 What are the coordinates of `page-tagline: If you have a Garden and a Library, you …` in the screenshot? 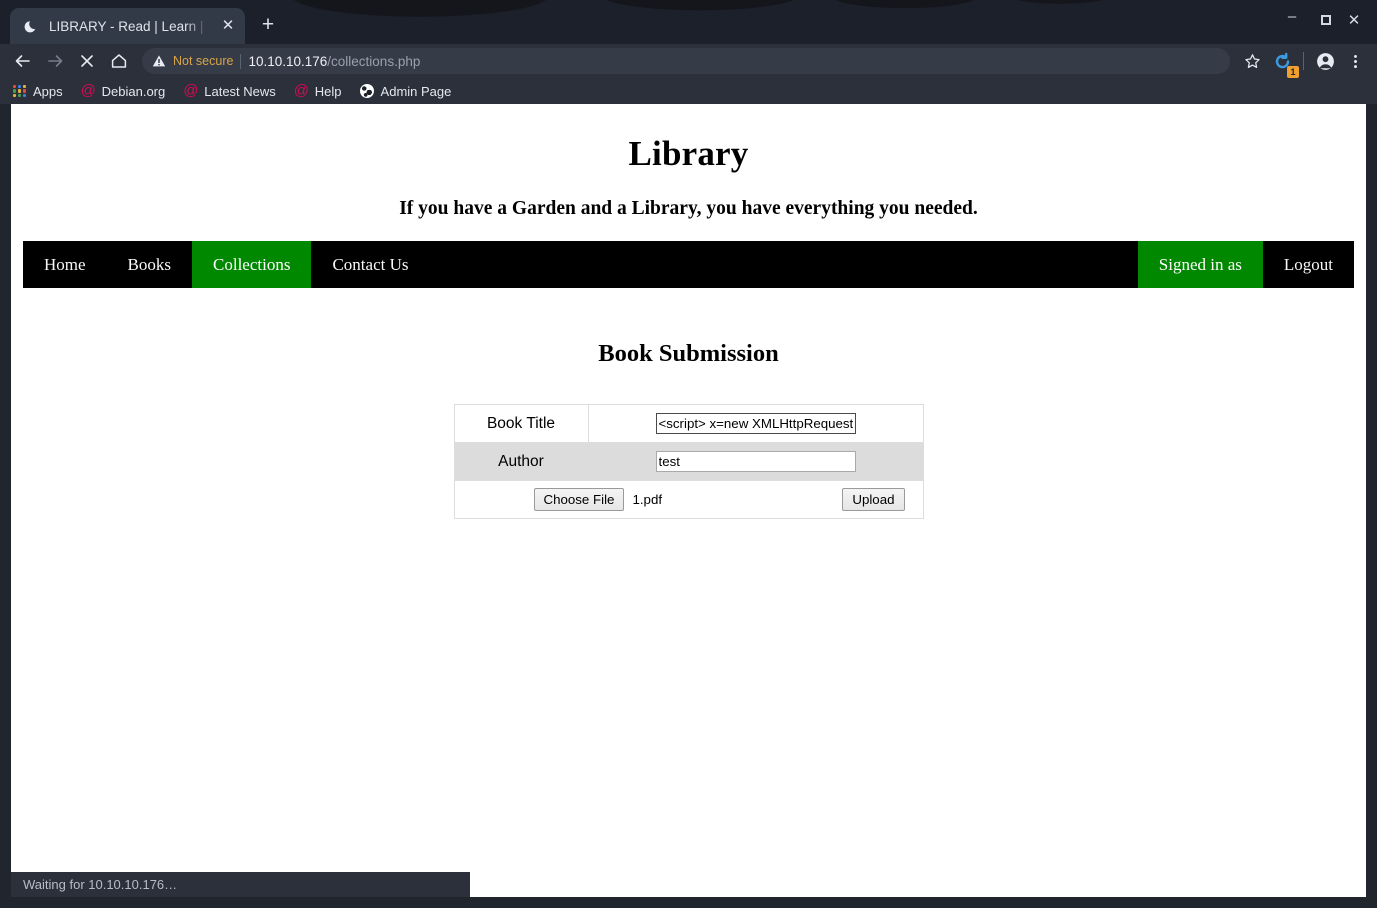 It's located at (688, 208).